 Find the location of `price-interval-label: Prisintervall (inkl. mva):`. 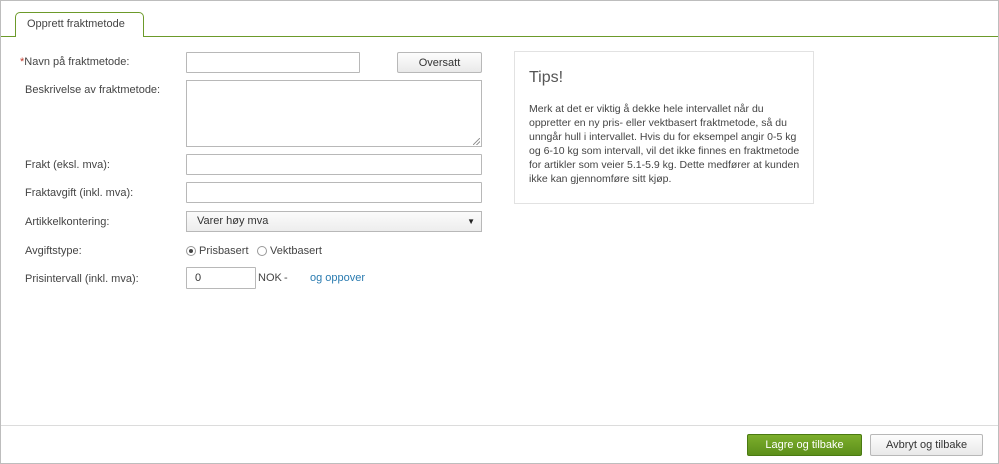

price-interval-label: Prisintervall (inkl. mva): is located at coordinates (82, 279).